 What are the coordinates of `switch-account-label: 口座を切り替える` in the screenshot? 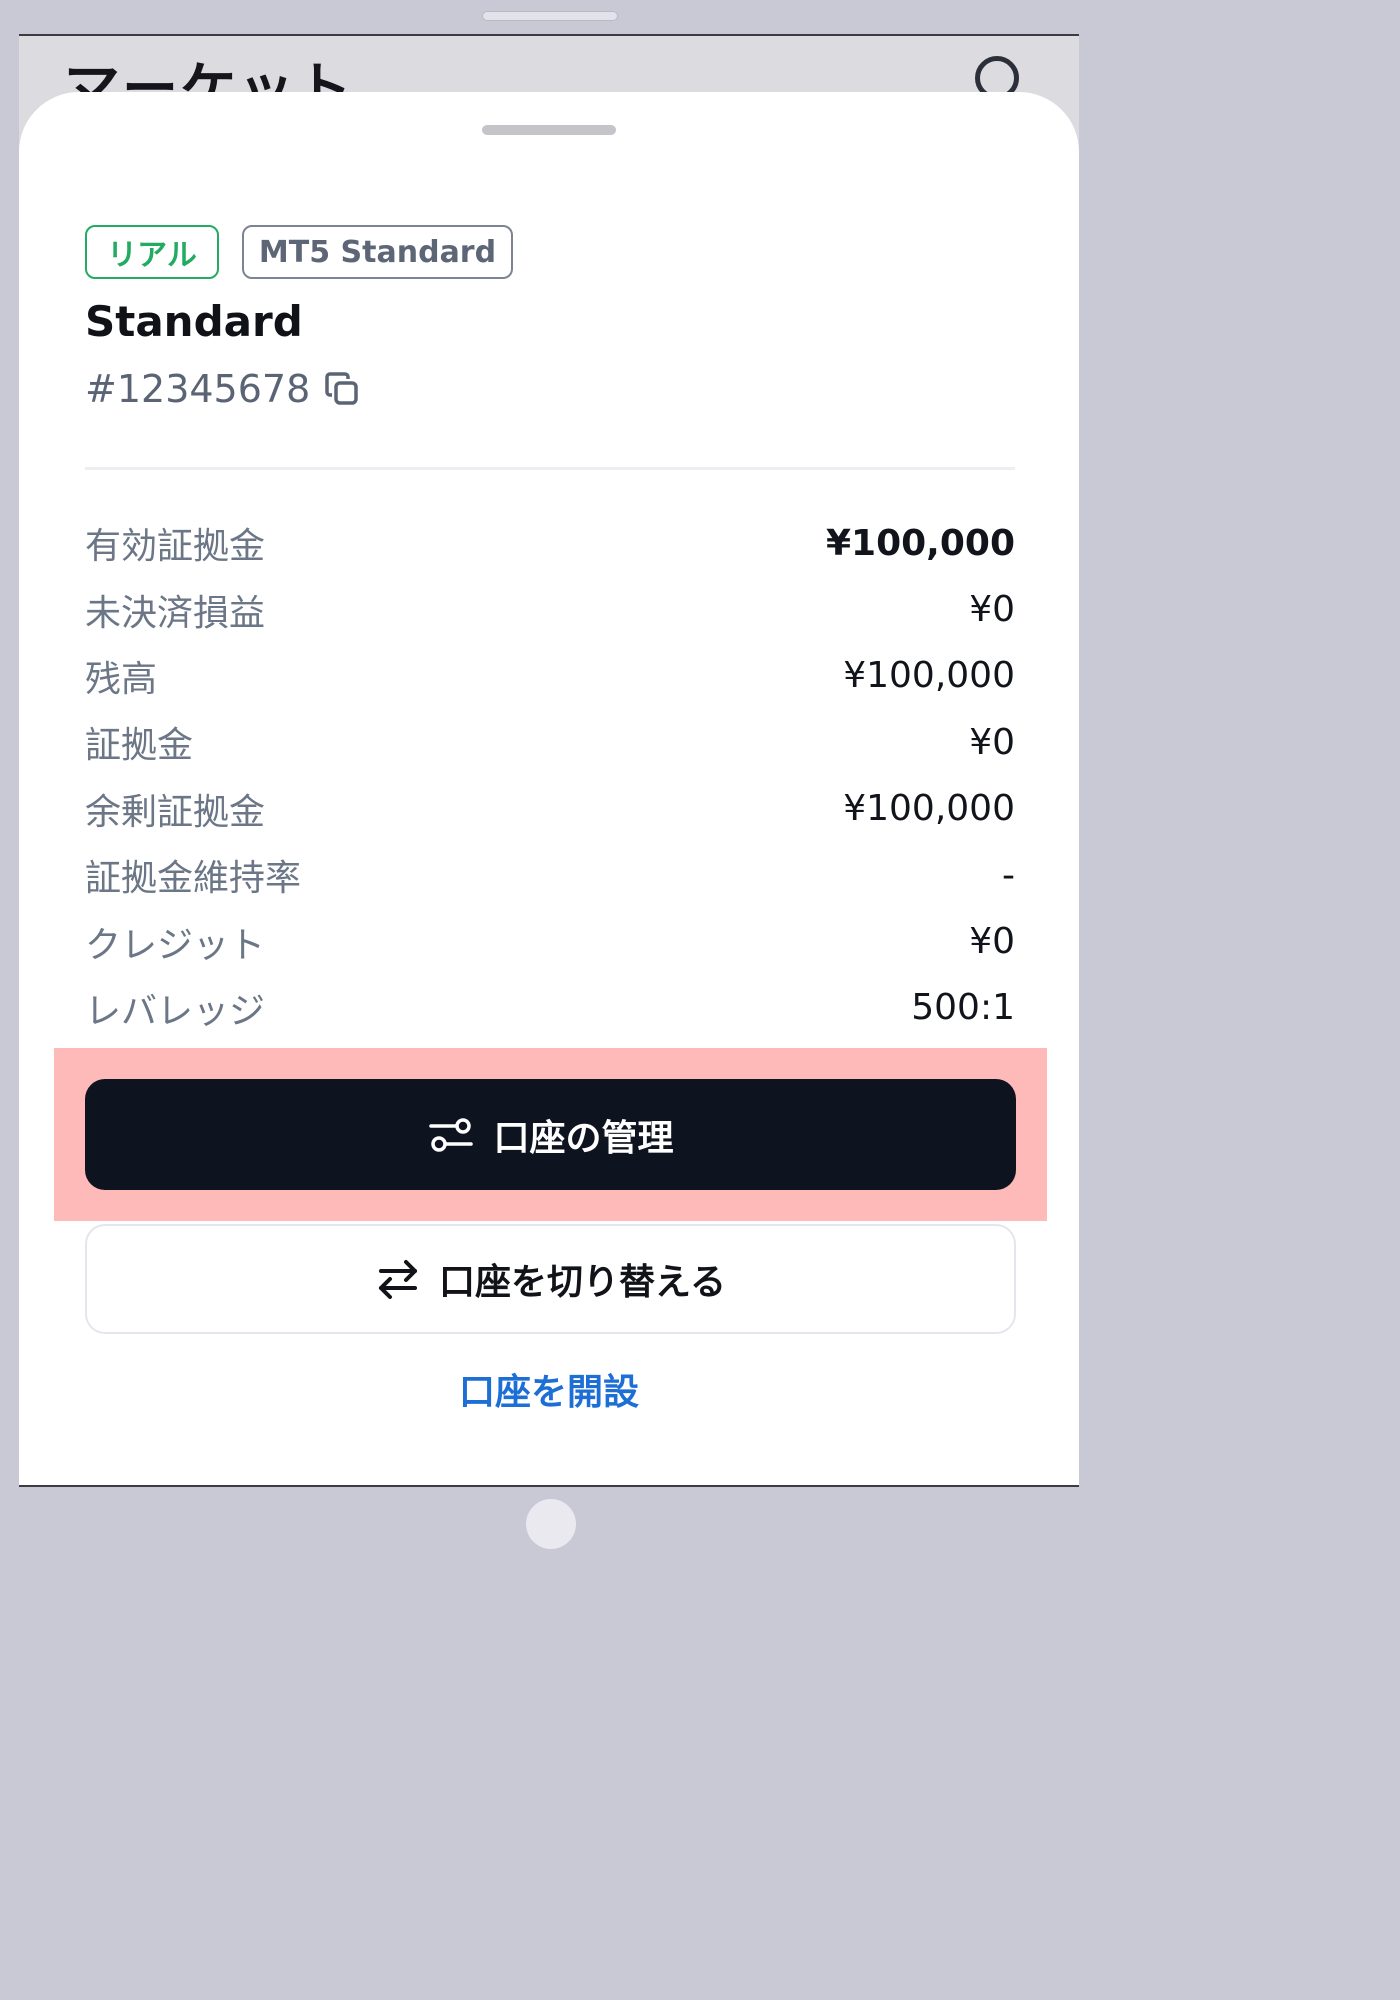 It's located at (582, 1282).